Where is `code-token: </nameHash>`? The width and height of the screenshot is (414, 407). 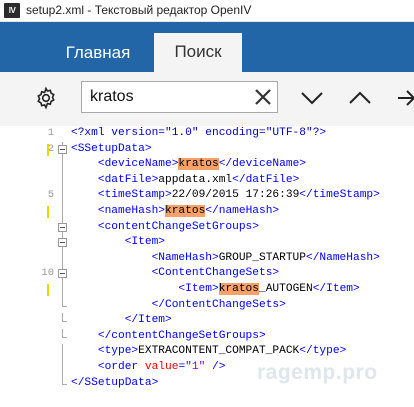 code-token: </nameHash> is located at coordinates (242, 211).